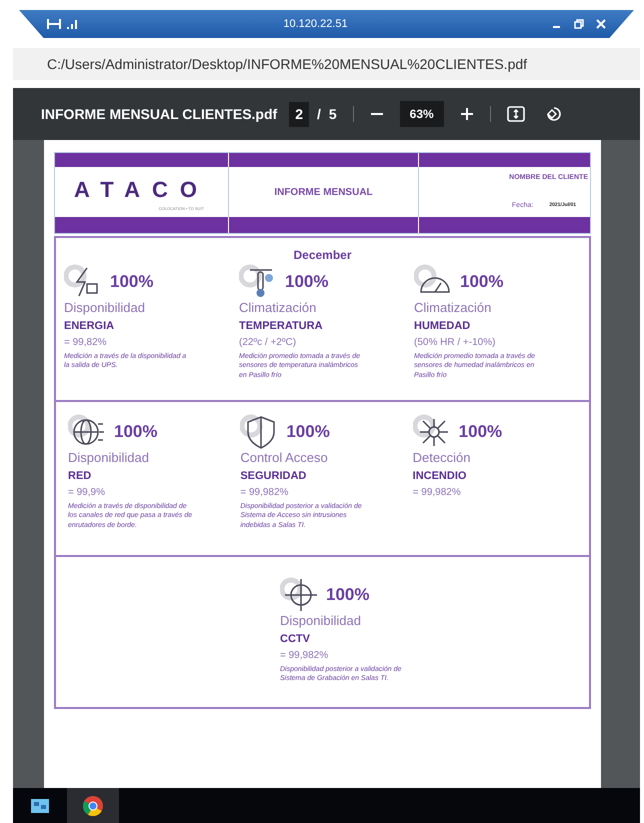 The image size is (644, 823). What do you see at coordinates (322, 255) in the screenshot?
I see `month-heading: December` at bounding box center [322, 255].